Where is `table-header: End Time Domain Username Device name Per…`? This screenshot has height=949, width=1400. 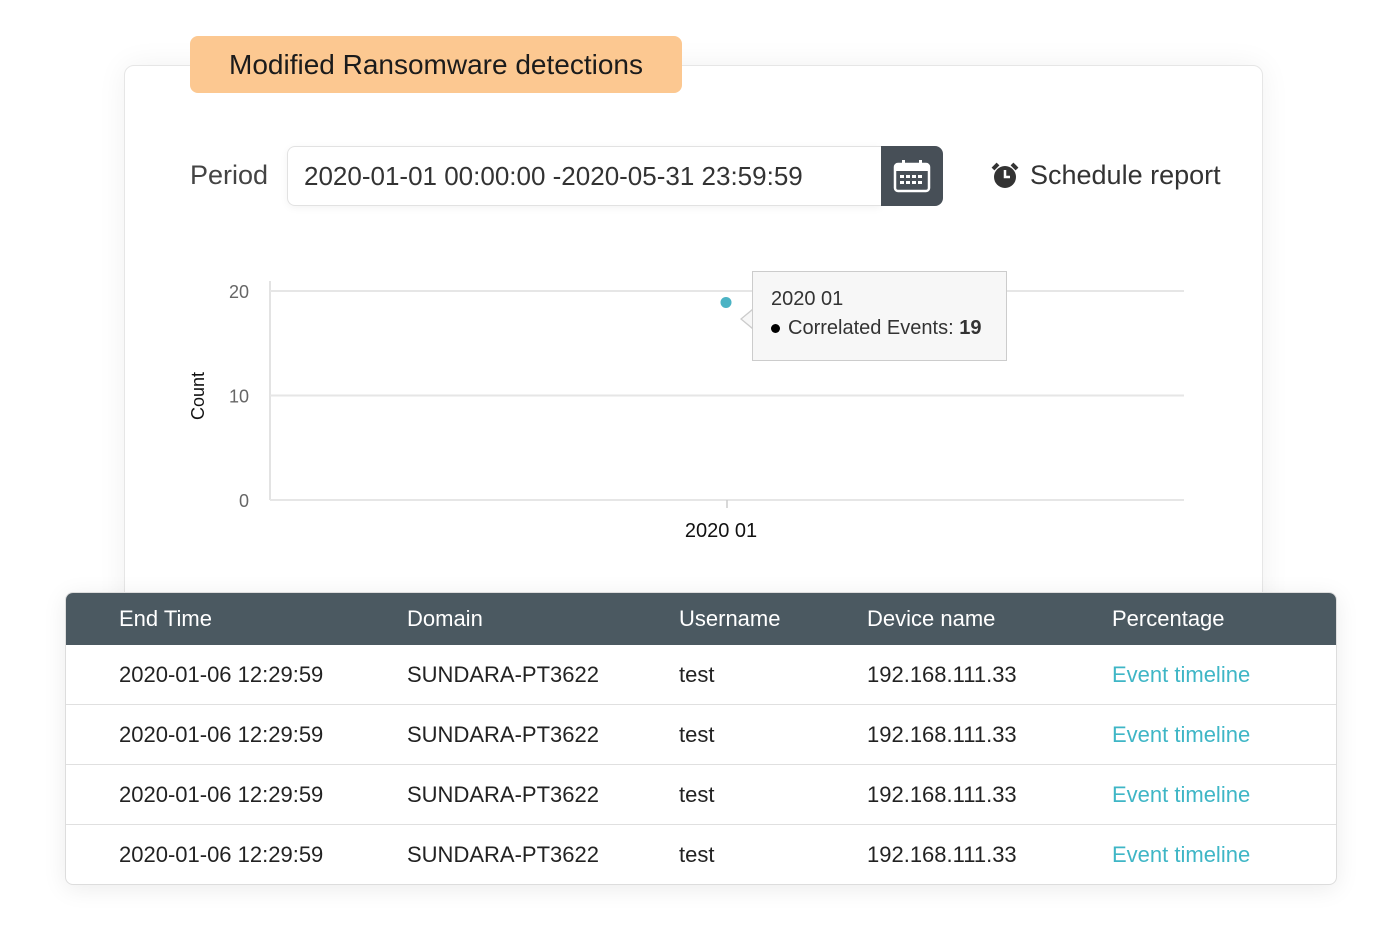 table-header: End Time Domain Username Device name Per… is located at coordinates (701, 619).